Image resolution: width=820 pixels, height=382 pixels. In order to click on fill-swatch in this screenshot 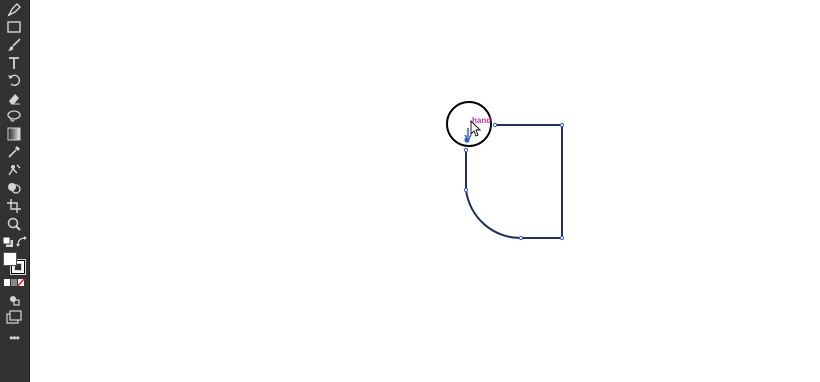, I will do `click(10, 259)`.